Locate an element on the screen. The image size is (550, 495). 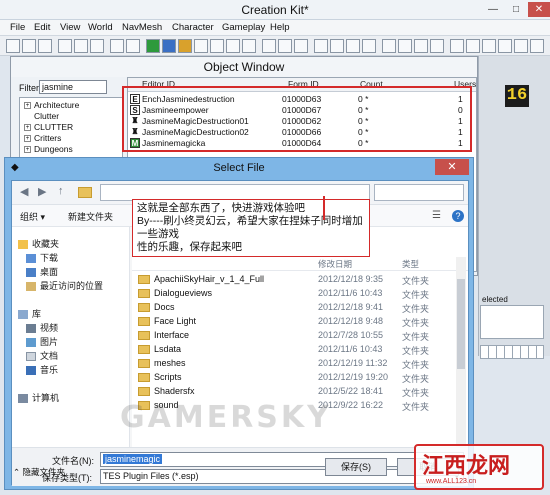
scrollbar-thumb is located at coordinates (461, 324).